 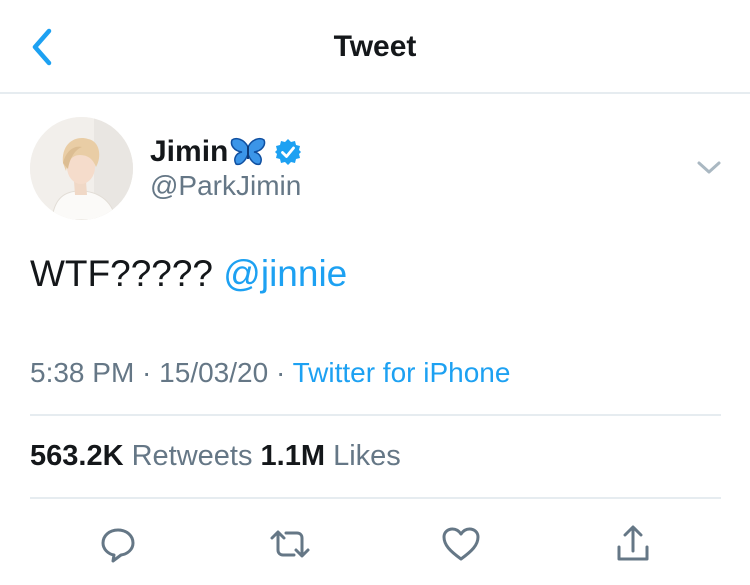 I want to click on reply-icon, so click(x=118, y=545).